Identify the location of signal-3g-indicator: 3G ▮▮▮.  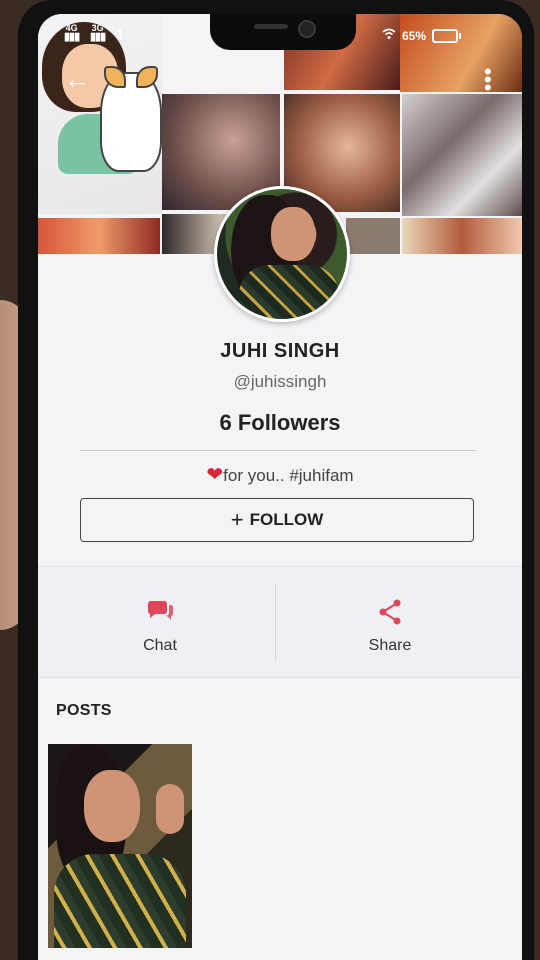
(98, 33).